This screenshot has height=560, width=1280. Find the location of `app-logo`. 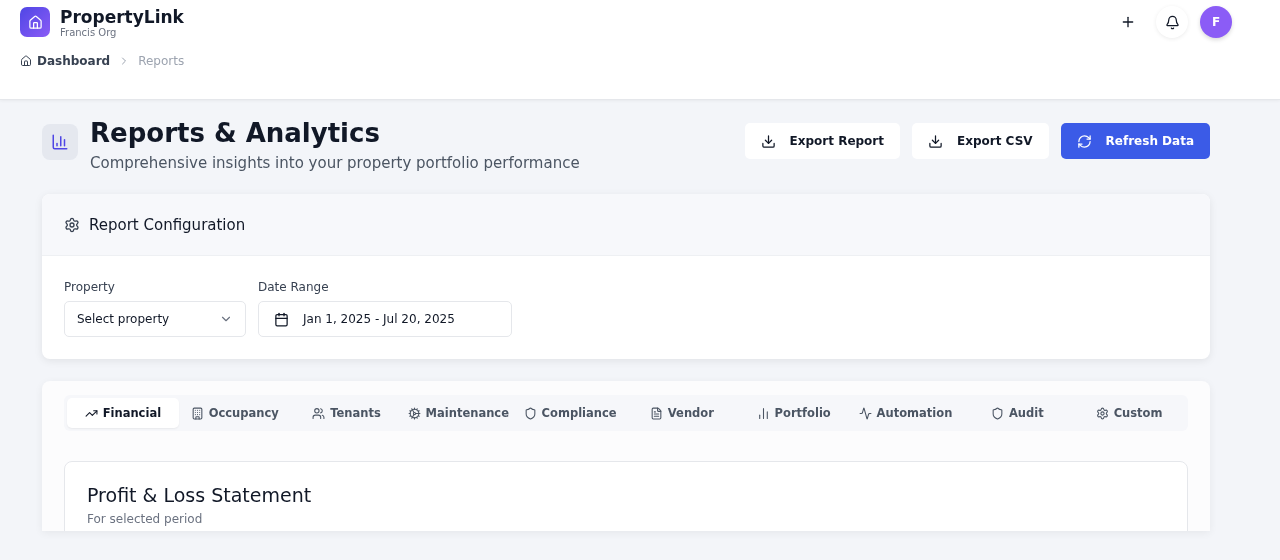

app-logo is located at coordinates (35, 22).